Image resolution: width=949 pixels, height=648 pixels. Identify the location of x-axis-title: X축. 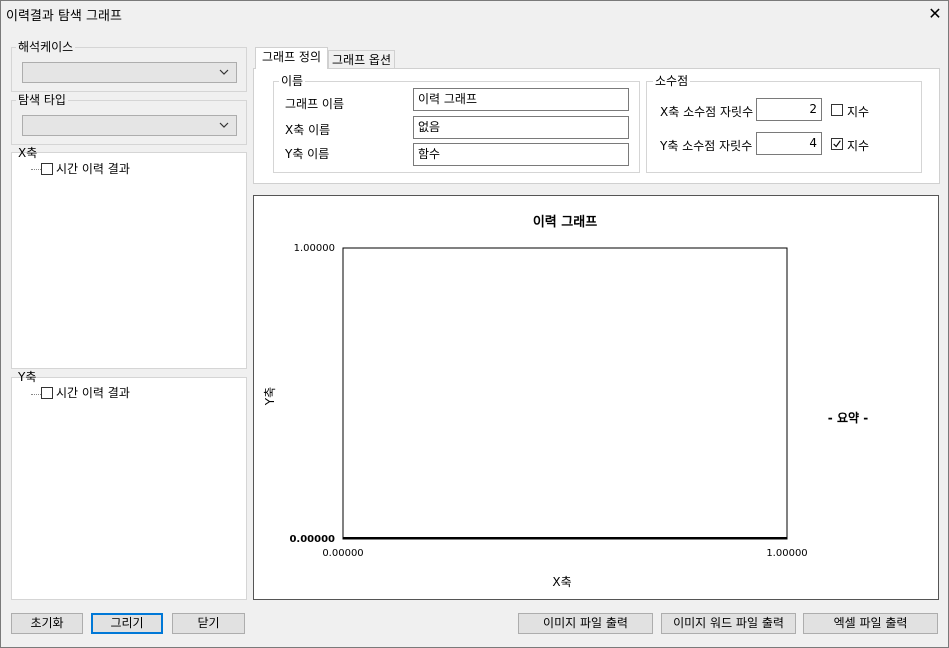
(561, 582).